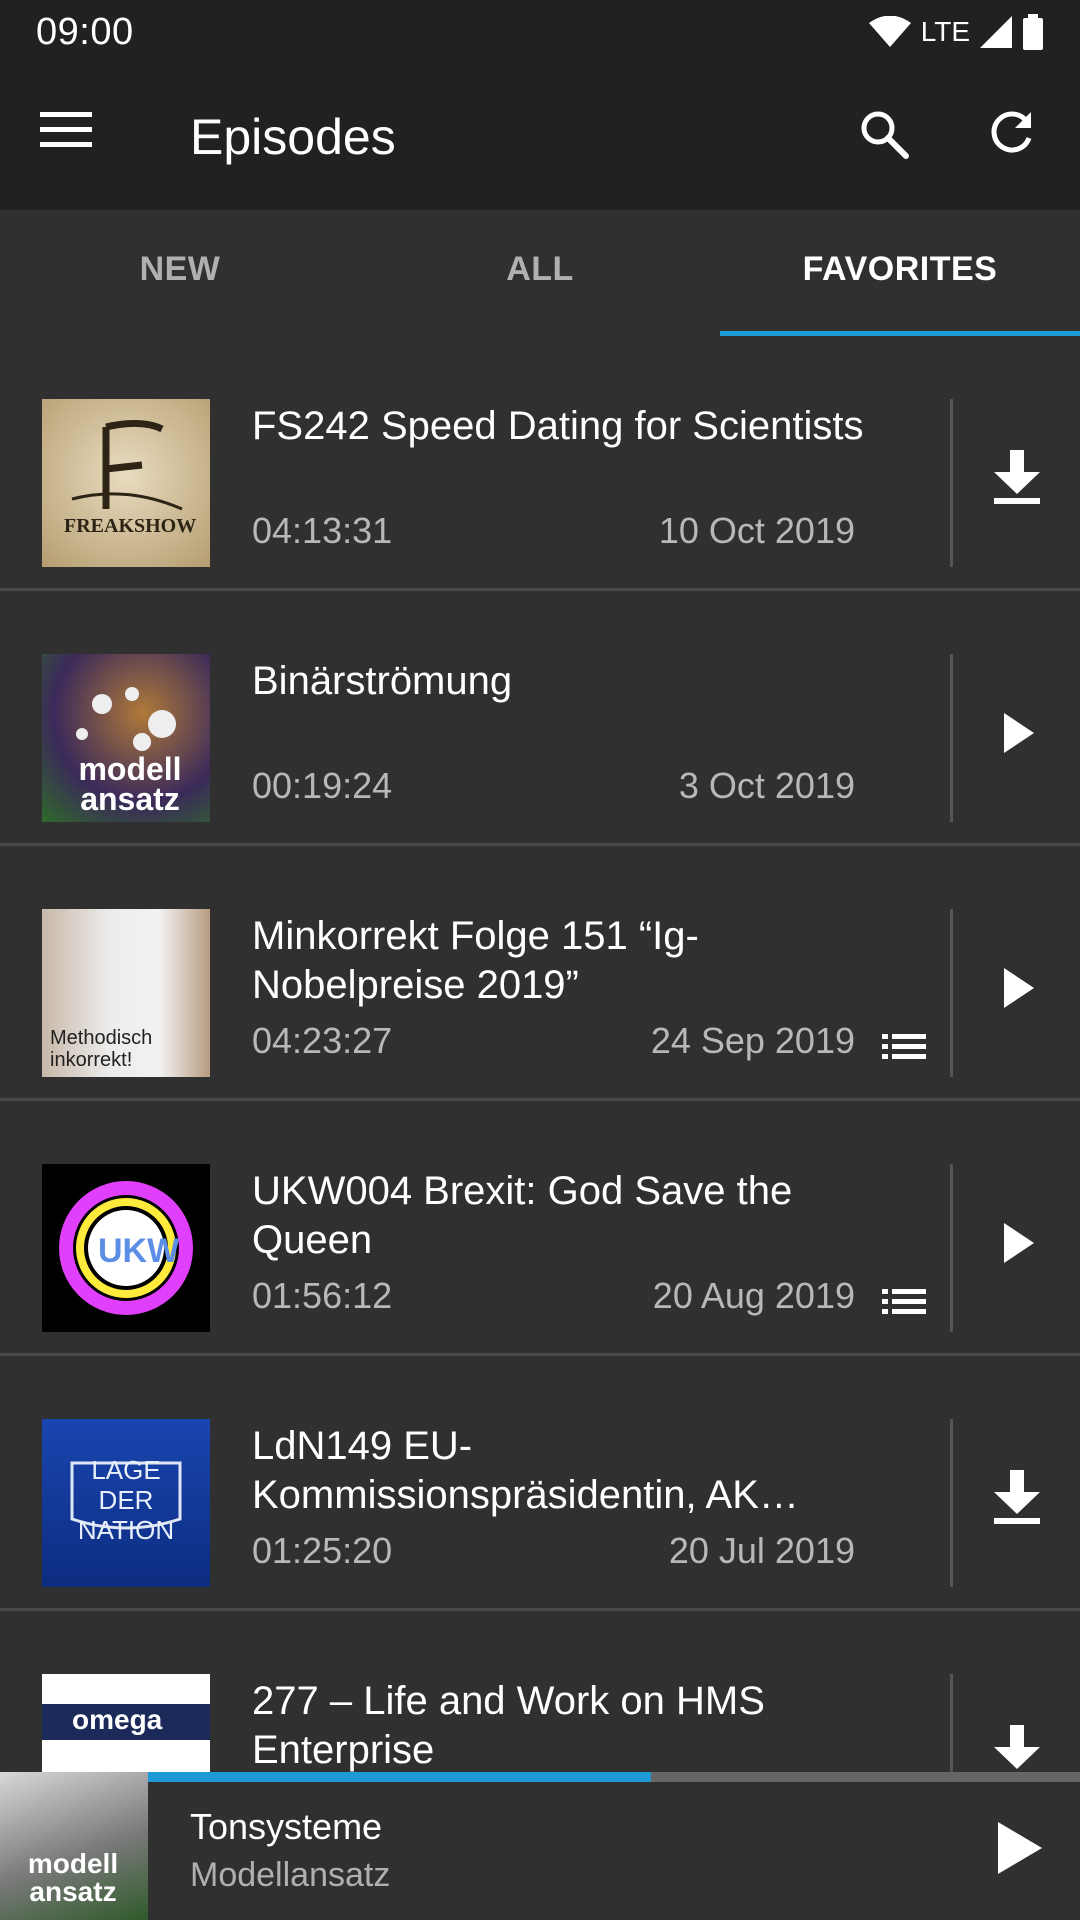 Image resolution: width=1080 pixels, height=1920 pixels. What do you see at coordinates (322, 1040) in the screenshot?
I see `episode-duration: 04:23:27` at bounding box center [322, 1040].